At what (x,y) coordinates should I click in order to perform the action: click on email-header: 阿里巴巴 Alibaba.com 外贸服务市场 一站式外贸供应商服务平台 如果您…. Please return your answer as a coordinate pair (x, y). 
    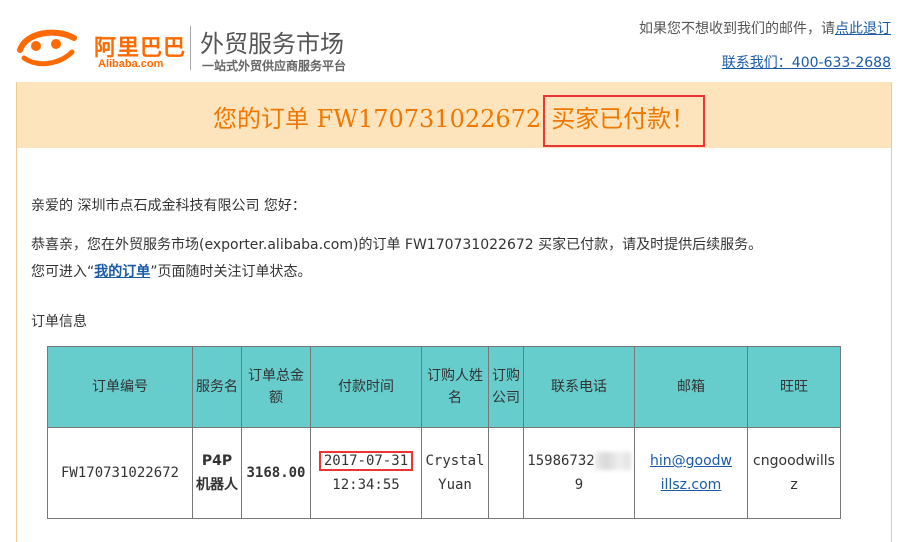
    Looking at the image, I should click on (454, 40).